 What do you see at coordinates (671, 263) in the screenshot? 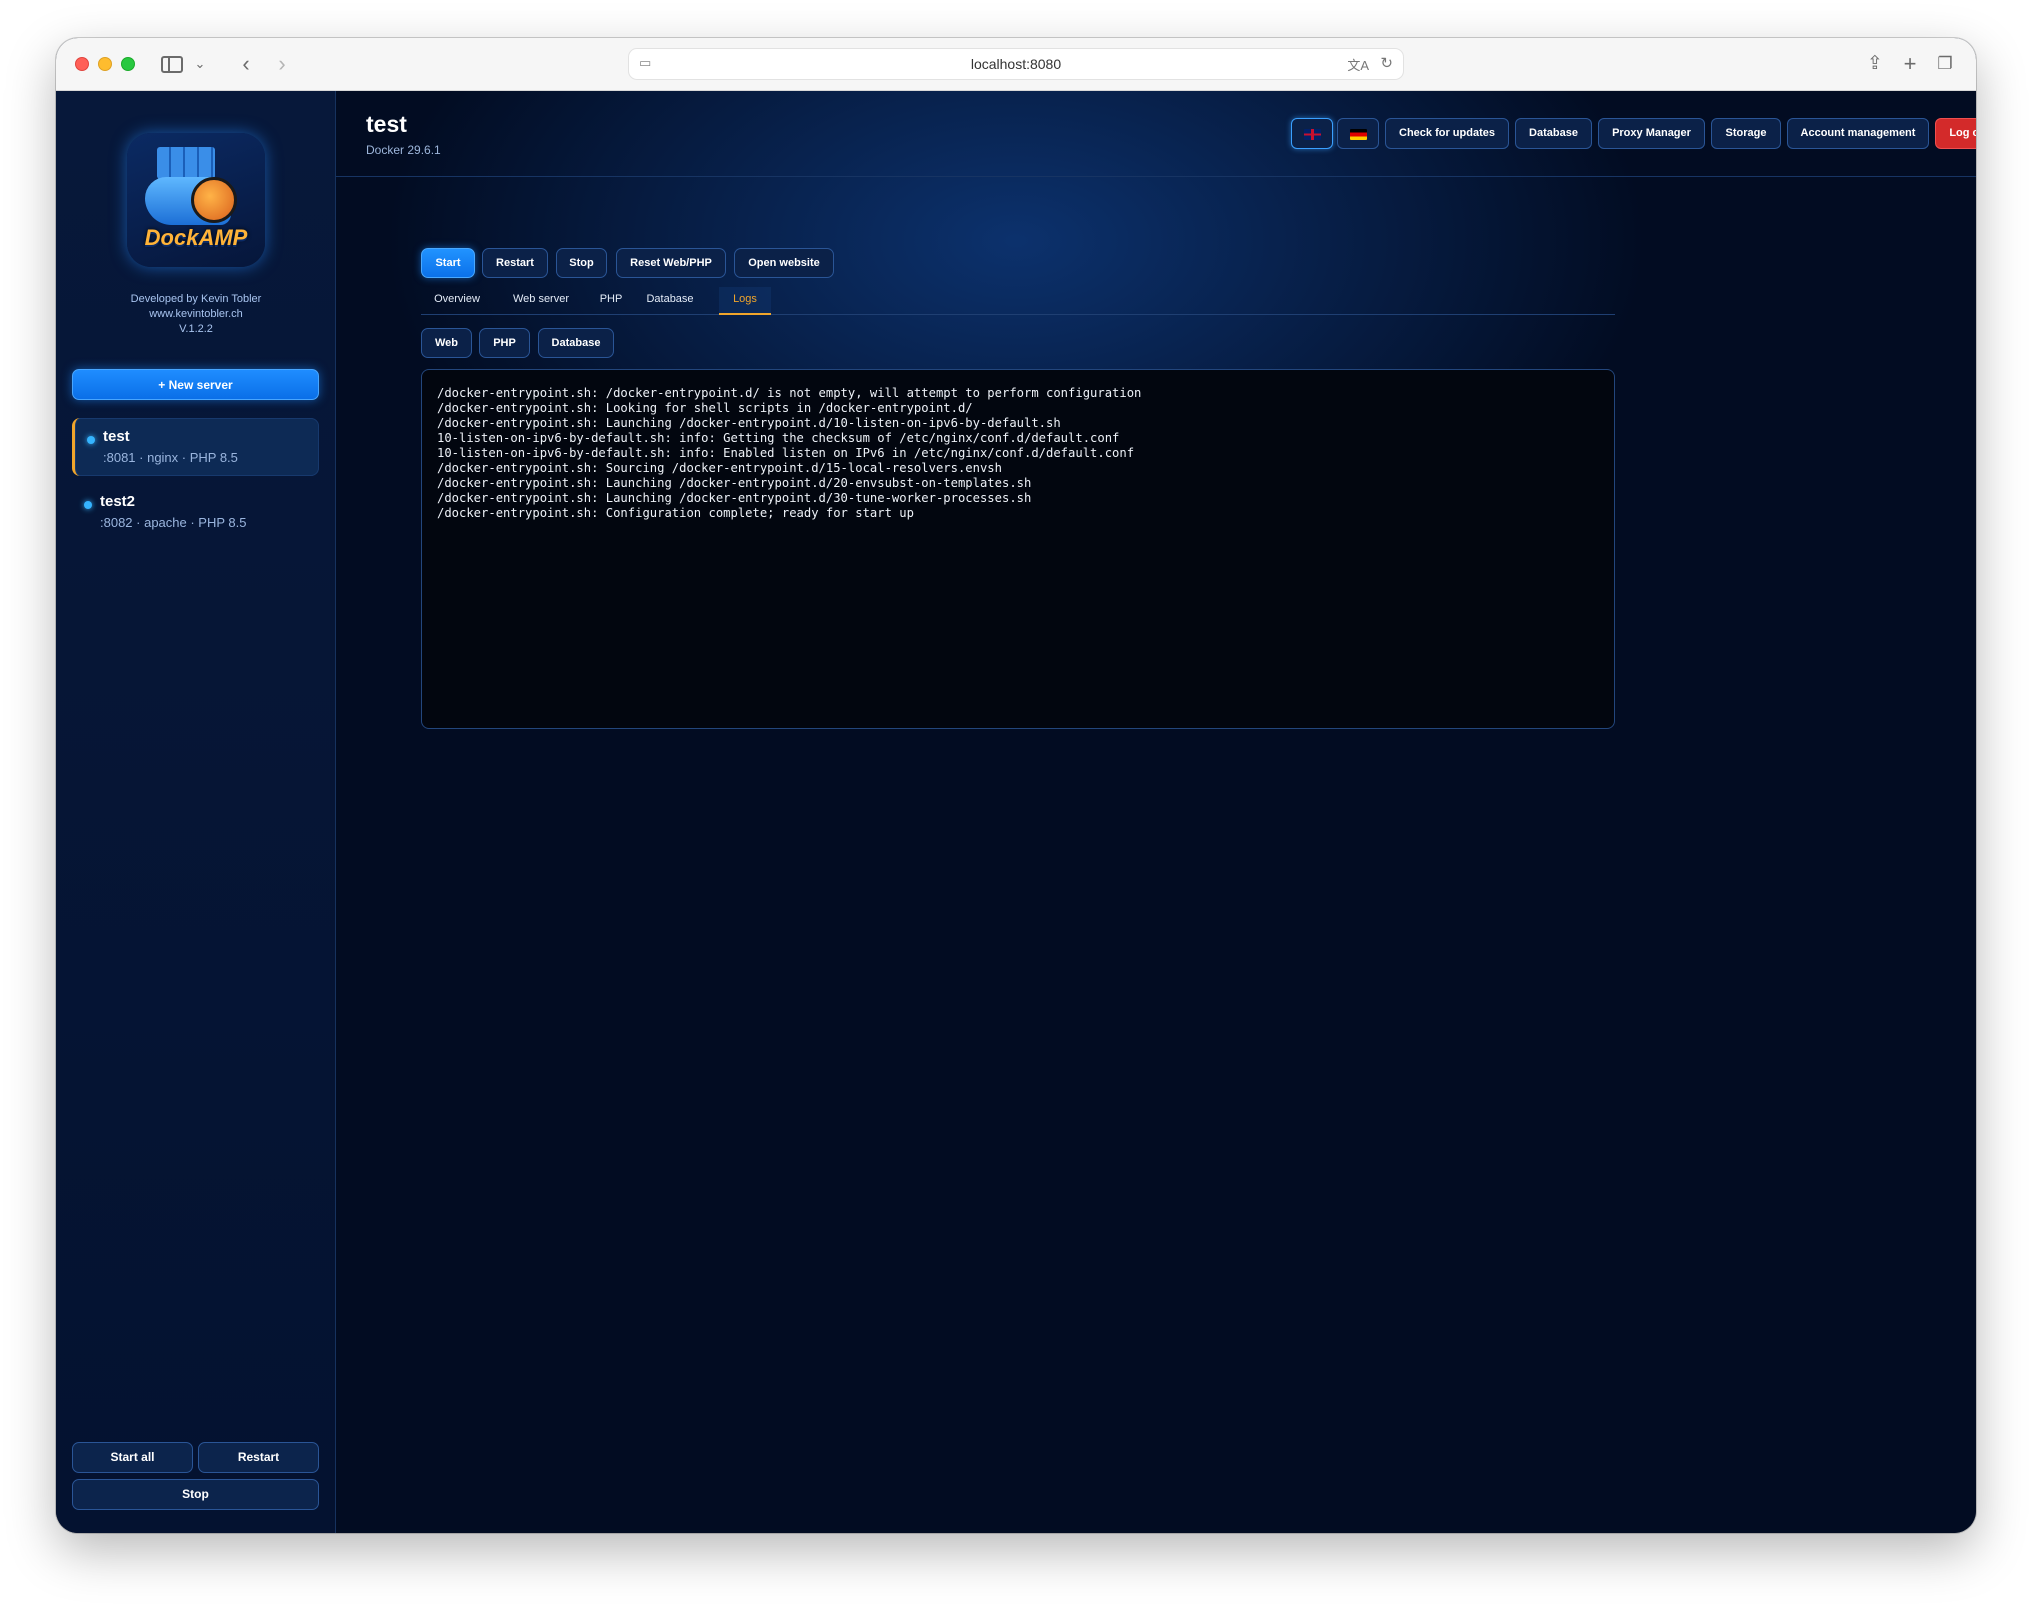
I see `reset-web-php-button: Reset Web/PHP` at bounding box center [671, 263].